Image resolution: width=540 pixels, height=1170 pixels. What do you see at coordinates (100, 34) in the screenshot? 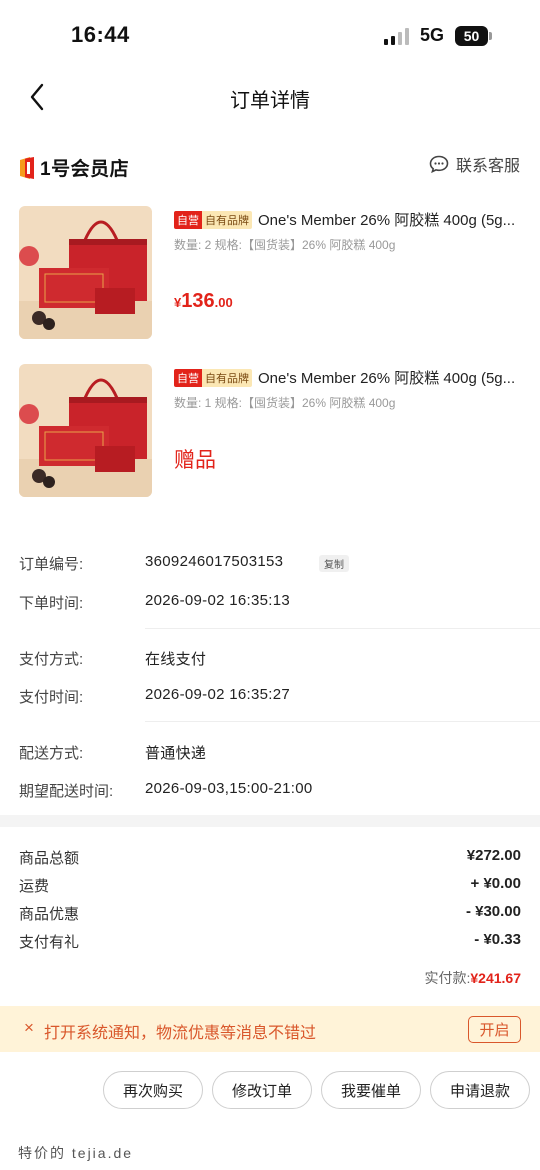
I see `status-time: 16:44` at bounding box center [100, 34].